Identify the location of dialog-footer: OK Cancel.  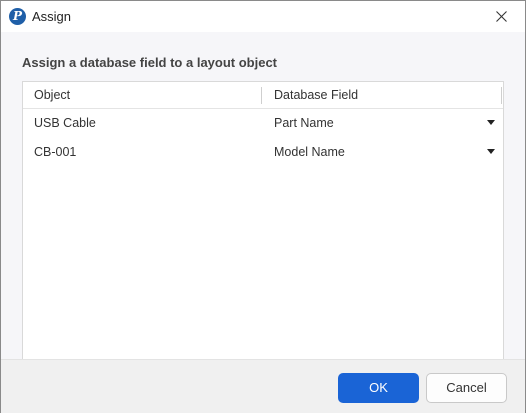
(263, 386).